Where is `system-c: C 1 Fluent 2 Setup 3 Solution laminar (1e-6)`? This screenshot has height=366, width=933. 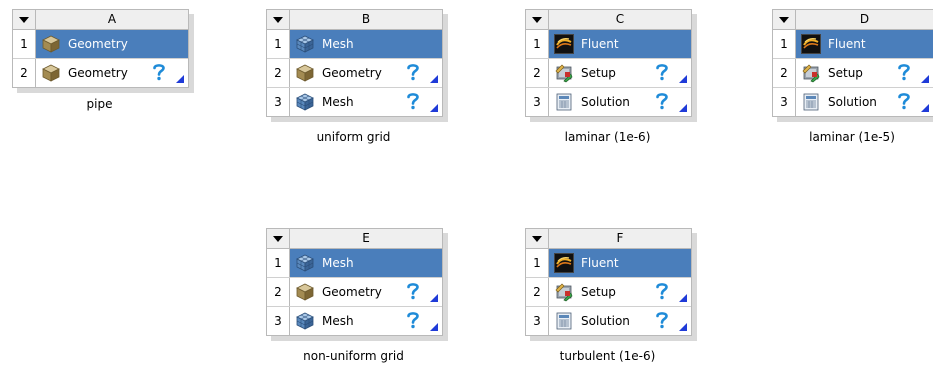
system-c: C 1 Fluent 2 Setup 3 Solution laminar (1e-6) is located at coordinates (608, 76).